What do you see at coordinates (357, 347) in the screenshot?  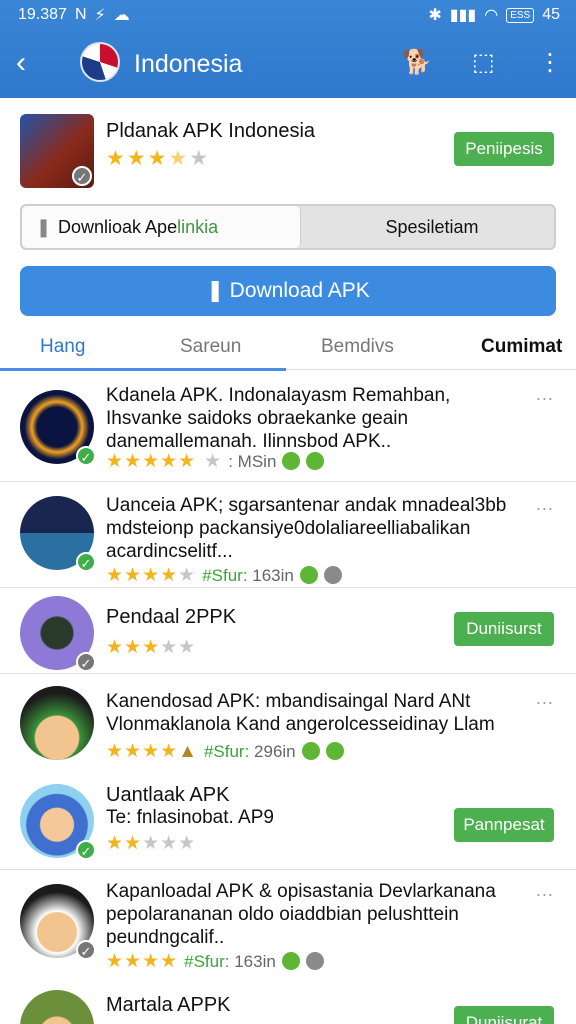 I see `tab-bemdivs: Bemdivs` at bounding box center [357, 347].